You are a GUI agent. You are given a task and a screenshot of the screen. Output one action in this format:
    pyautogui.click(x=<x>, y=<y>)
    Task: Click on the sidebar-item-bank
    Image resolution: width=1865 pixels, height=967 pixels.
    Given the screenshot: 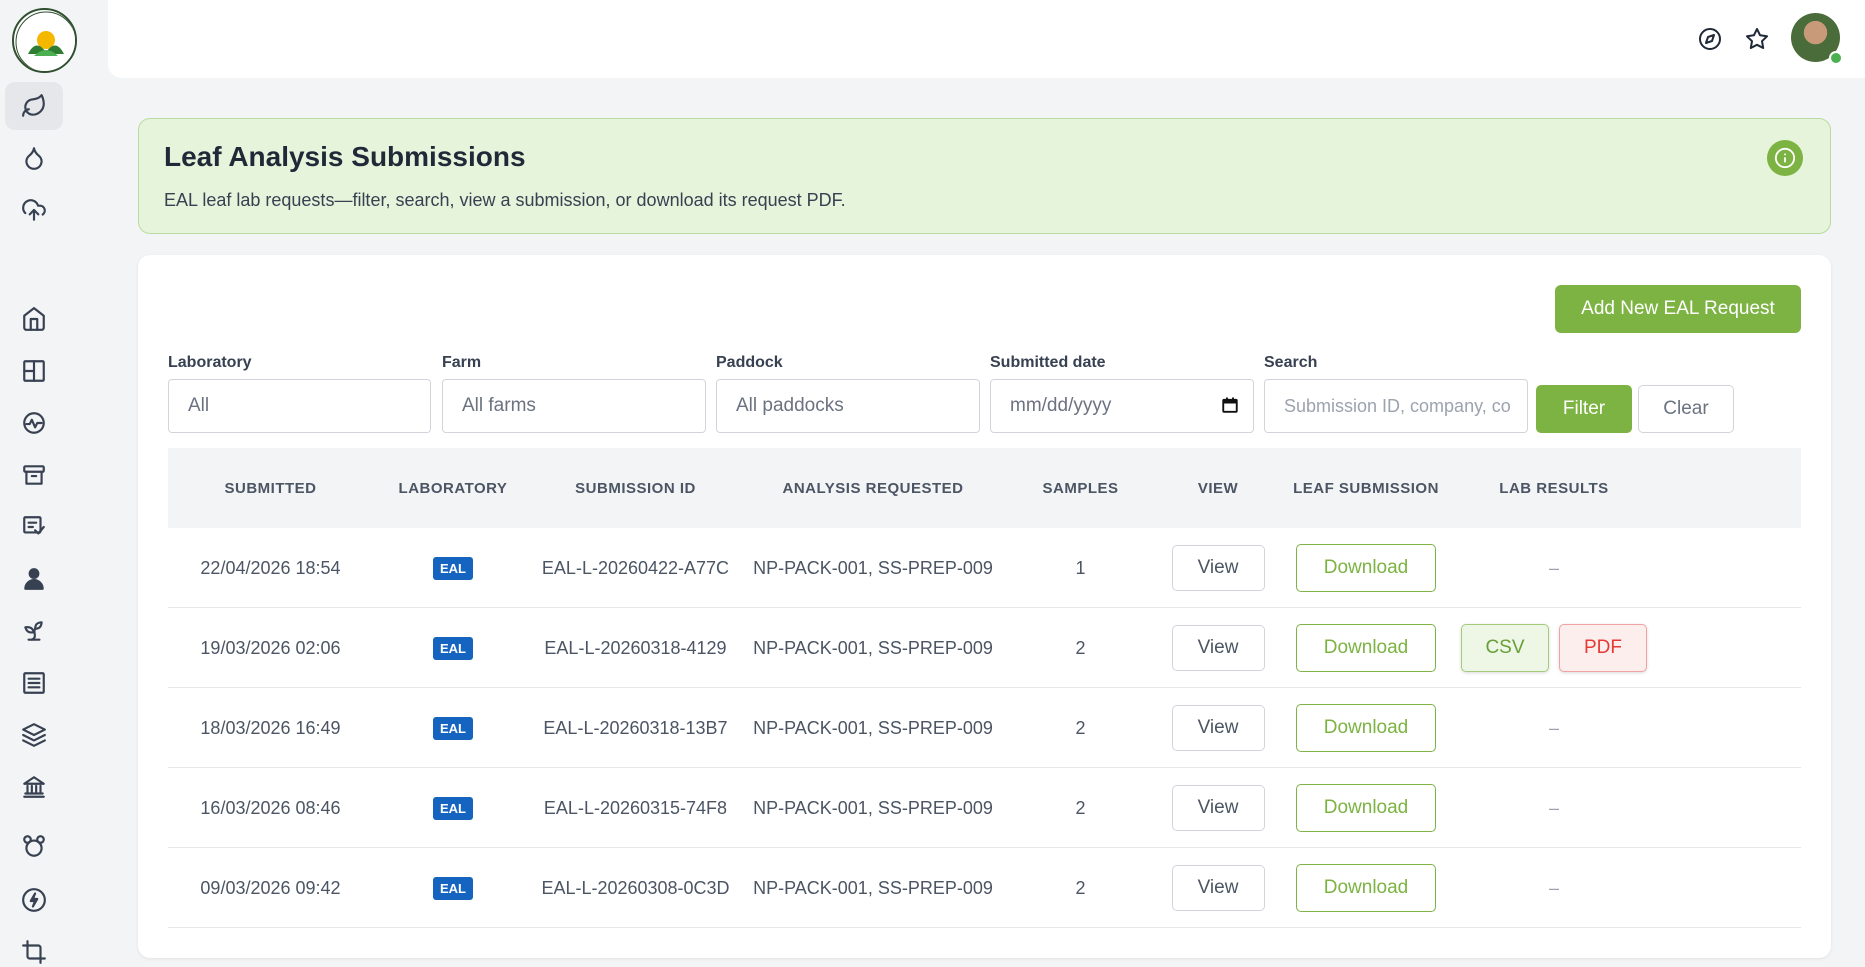 What is the action you would take?
    pyautogui.click(x=34, y=787)
    